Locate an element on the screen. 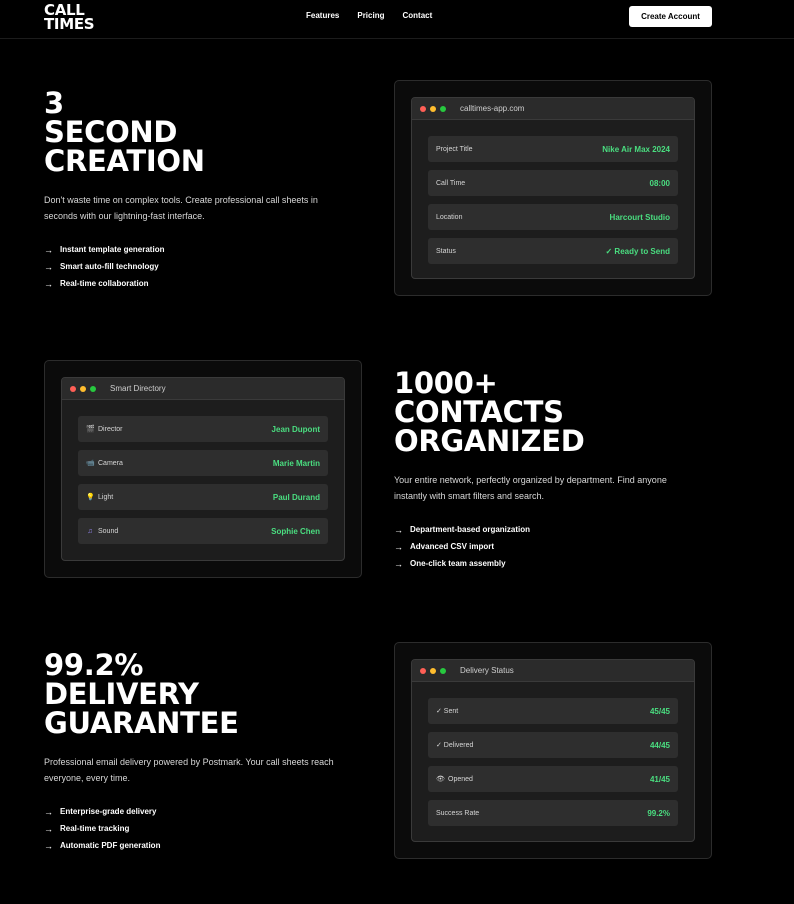 This screenshot has width=794, height=904. stat-label: Success Rate is located at coordinates (458, 813).